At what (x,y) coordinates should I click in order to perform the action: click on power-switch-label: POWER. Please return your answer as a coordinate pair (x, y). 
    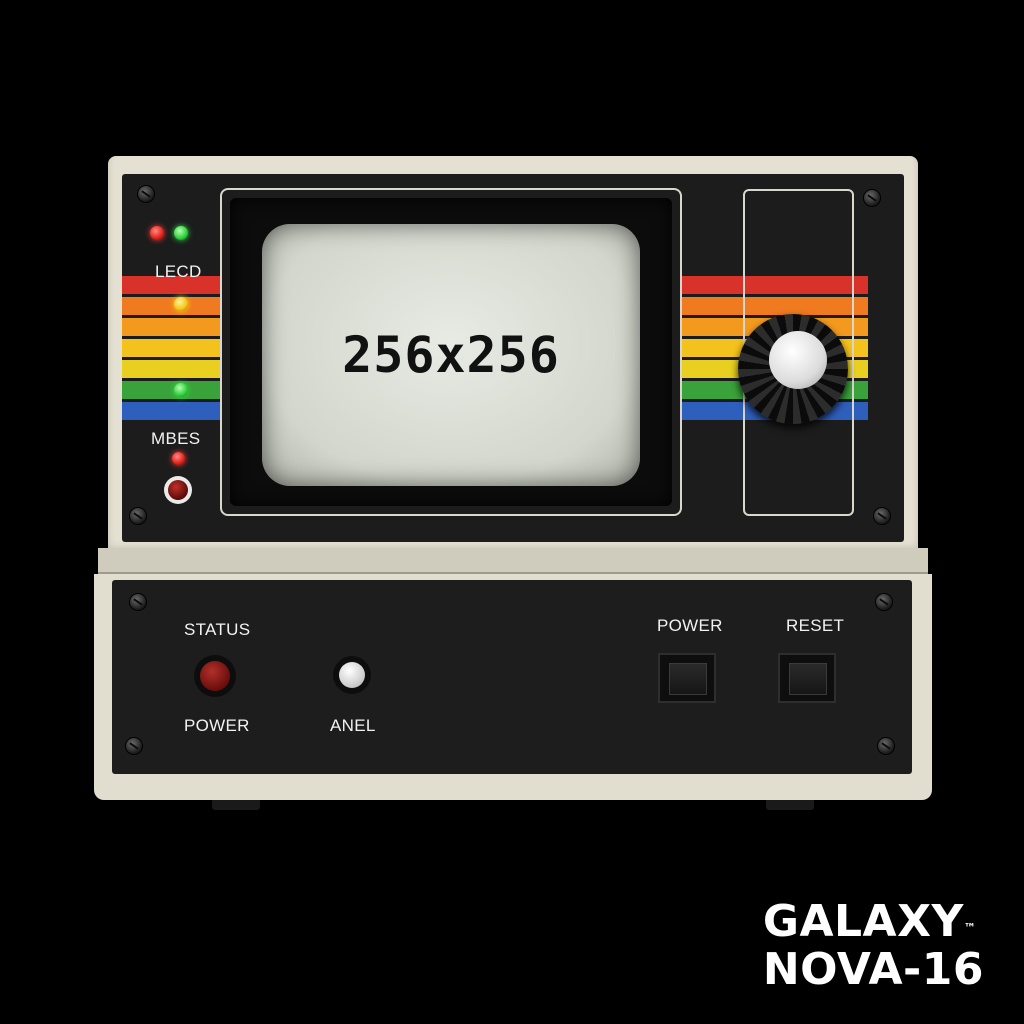
    Looking at the image, I should click on (690, 625).